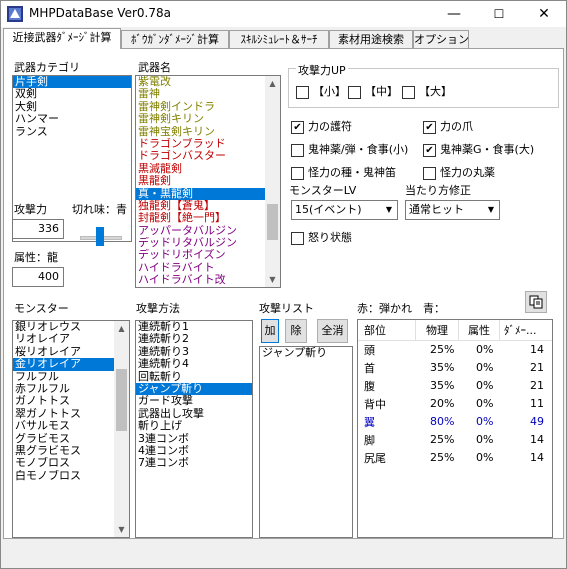  Describe the element at coordinates (194, 451) in the screenshot. I see `attack-method-item: 4連コンボ` at that location.